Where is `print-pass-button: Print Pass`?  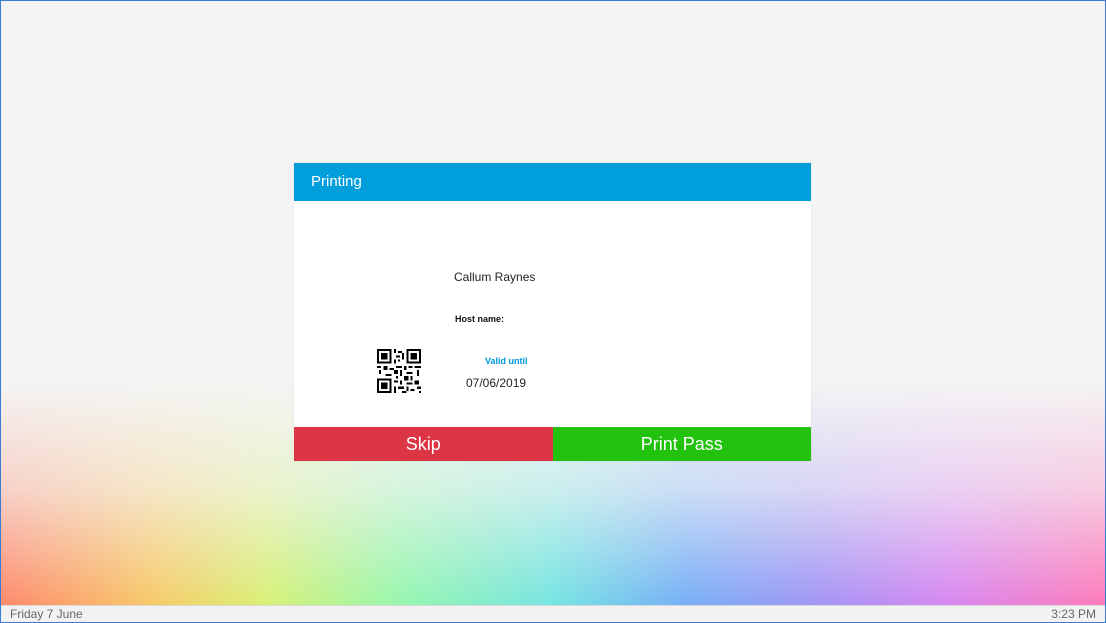 print-pass-button: Print Pass is located at coordinates (681, 444).